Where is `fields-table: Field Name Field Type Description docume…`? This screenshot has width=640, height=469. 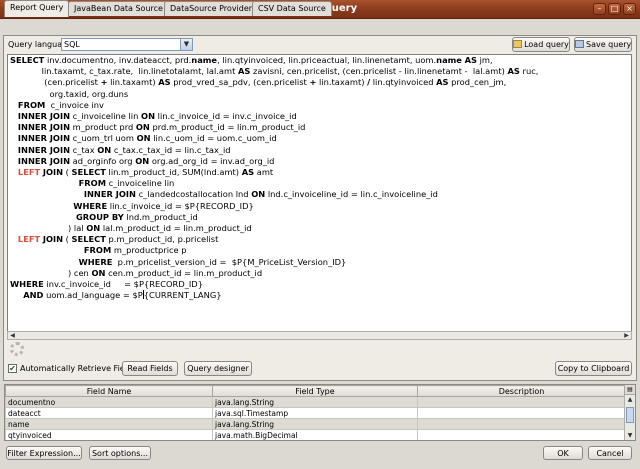 fields-table: Field Name Field Type Description docume… is located at coordinates (320, 412).